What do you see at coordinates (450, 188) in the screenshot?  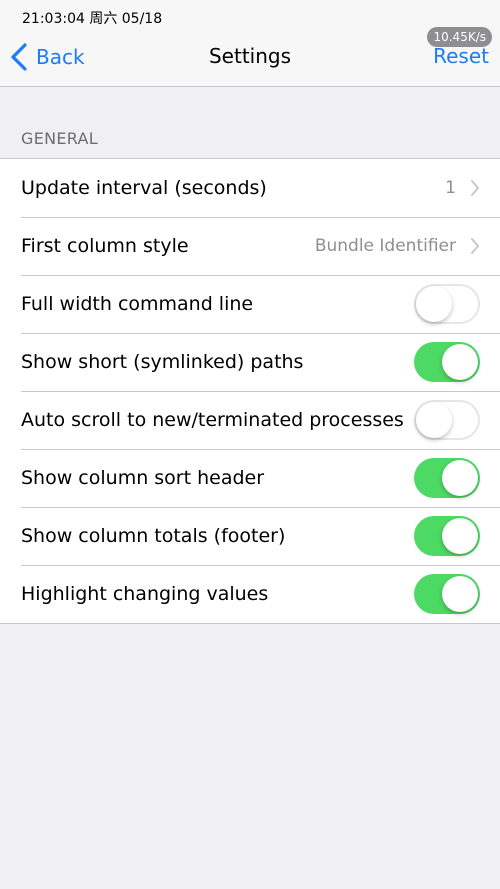 I see `setting-value: 1` at bounding box center [450, 188].